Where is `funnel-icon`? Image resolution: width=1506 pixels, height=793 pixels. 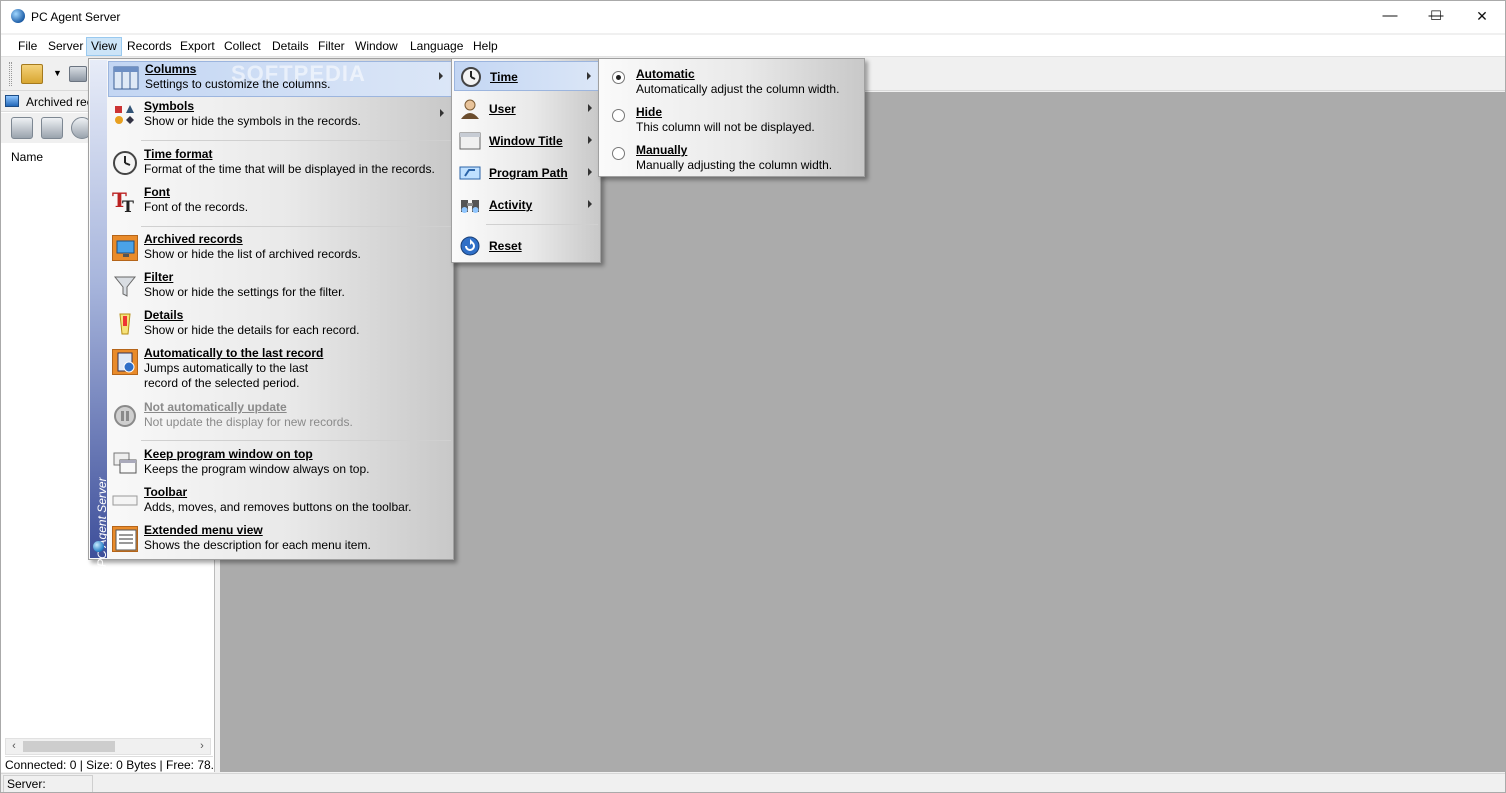
funnel-icon is located at coordinates (125, 286).